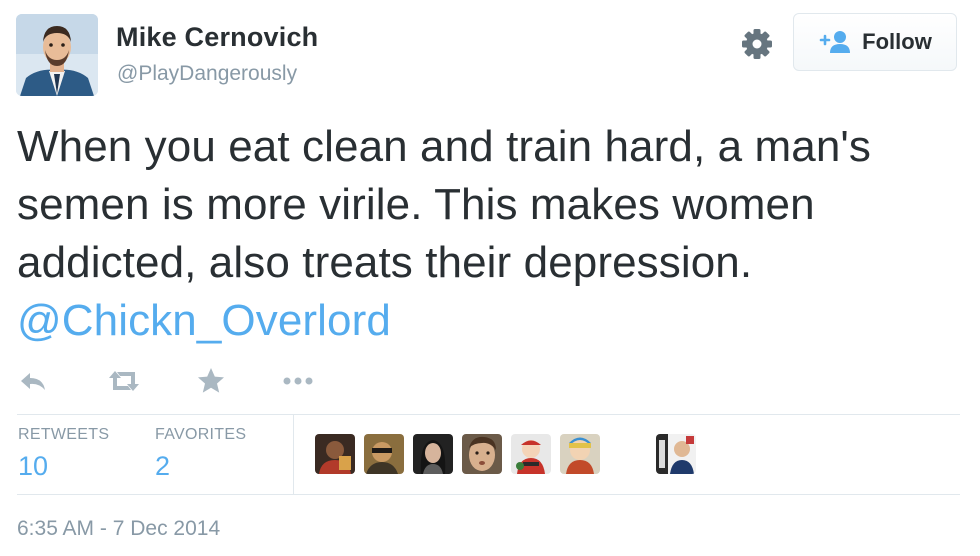 The width and height of the screenshot is (980, 556). Describe the element at coordinates (63, 466) in the screenshot. I see `retweets-count: 10` at that location.